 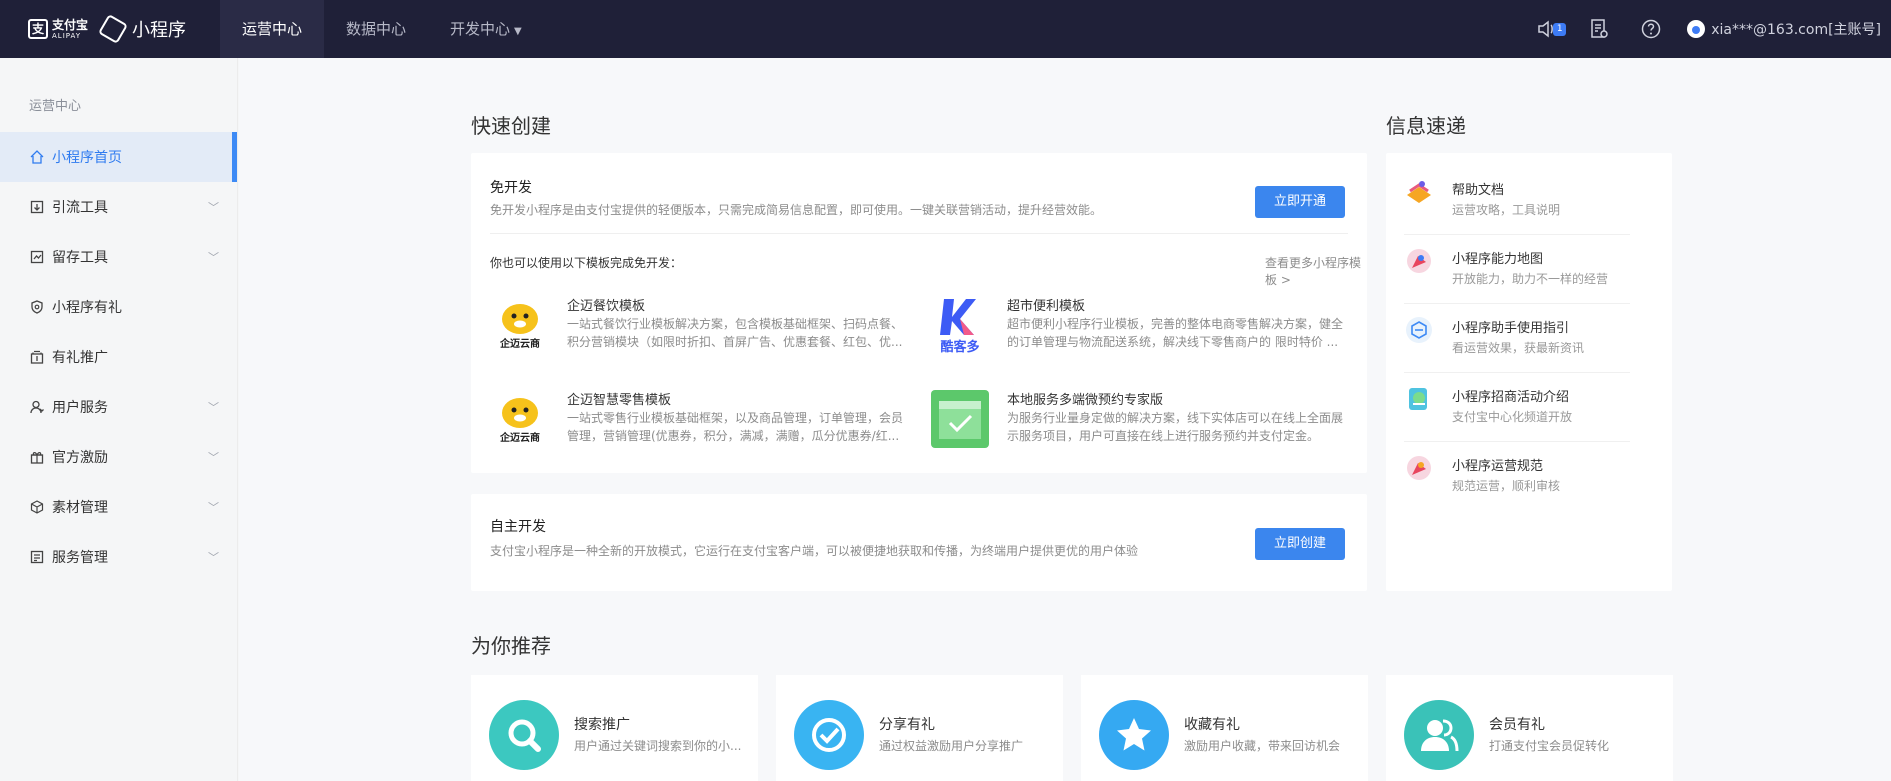 What do you see at coordinates (118, 257) in the screenshot?
I see `sidebar-item-retention-tools: 留存工具 ﹀` at bounding box center [118, 257].